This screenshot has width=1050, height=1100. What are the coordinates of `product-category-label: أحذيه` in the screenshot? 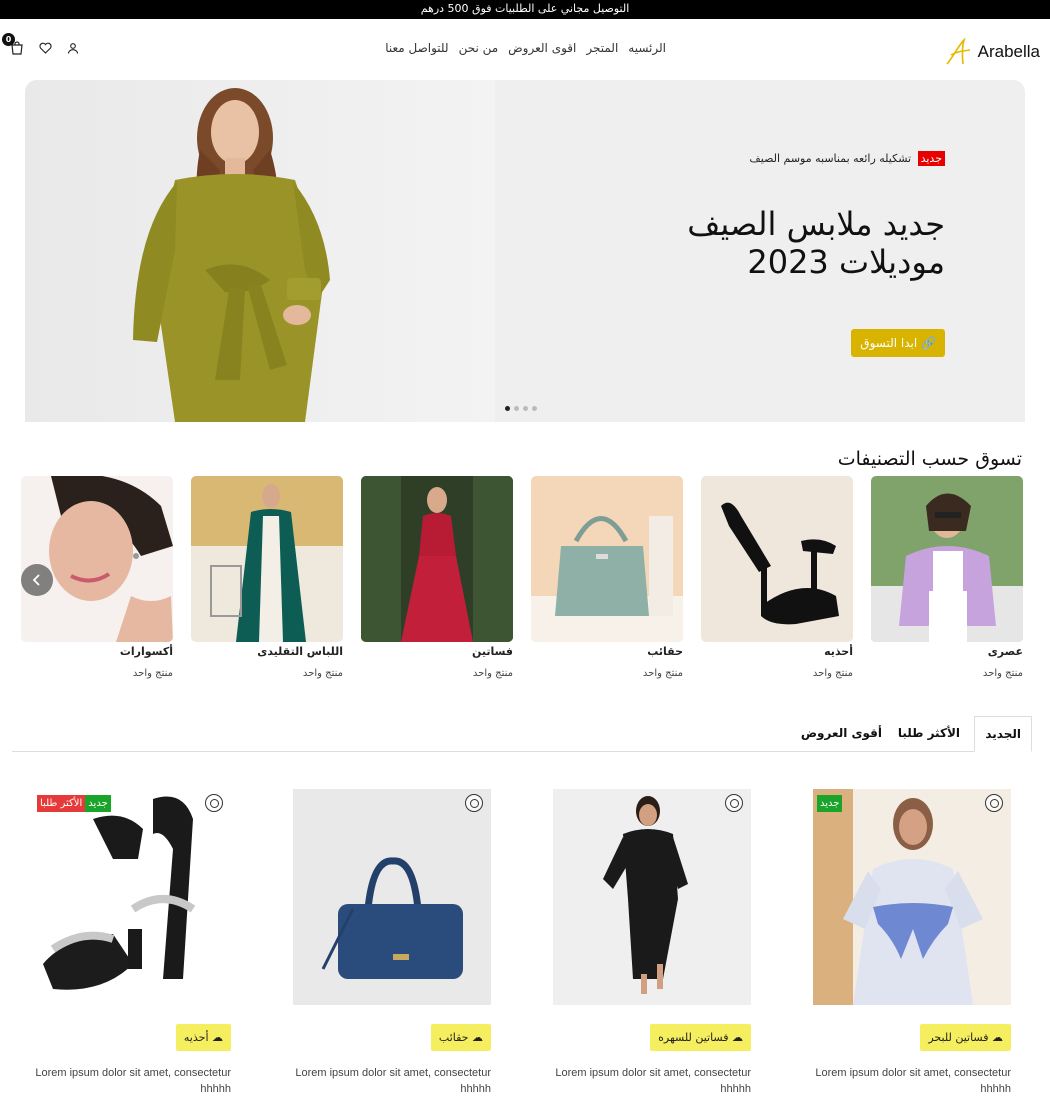 It's located at (196, 1037).